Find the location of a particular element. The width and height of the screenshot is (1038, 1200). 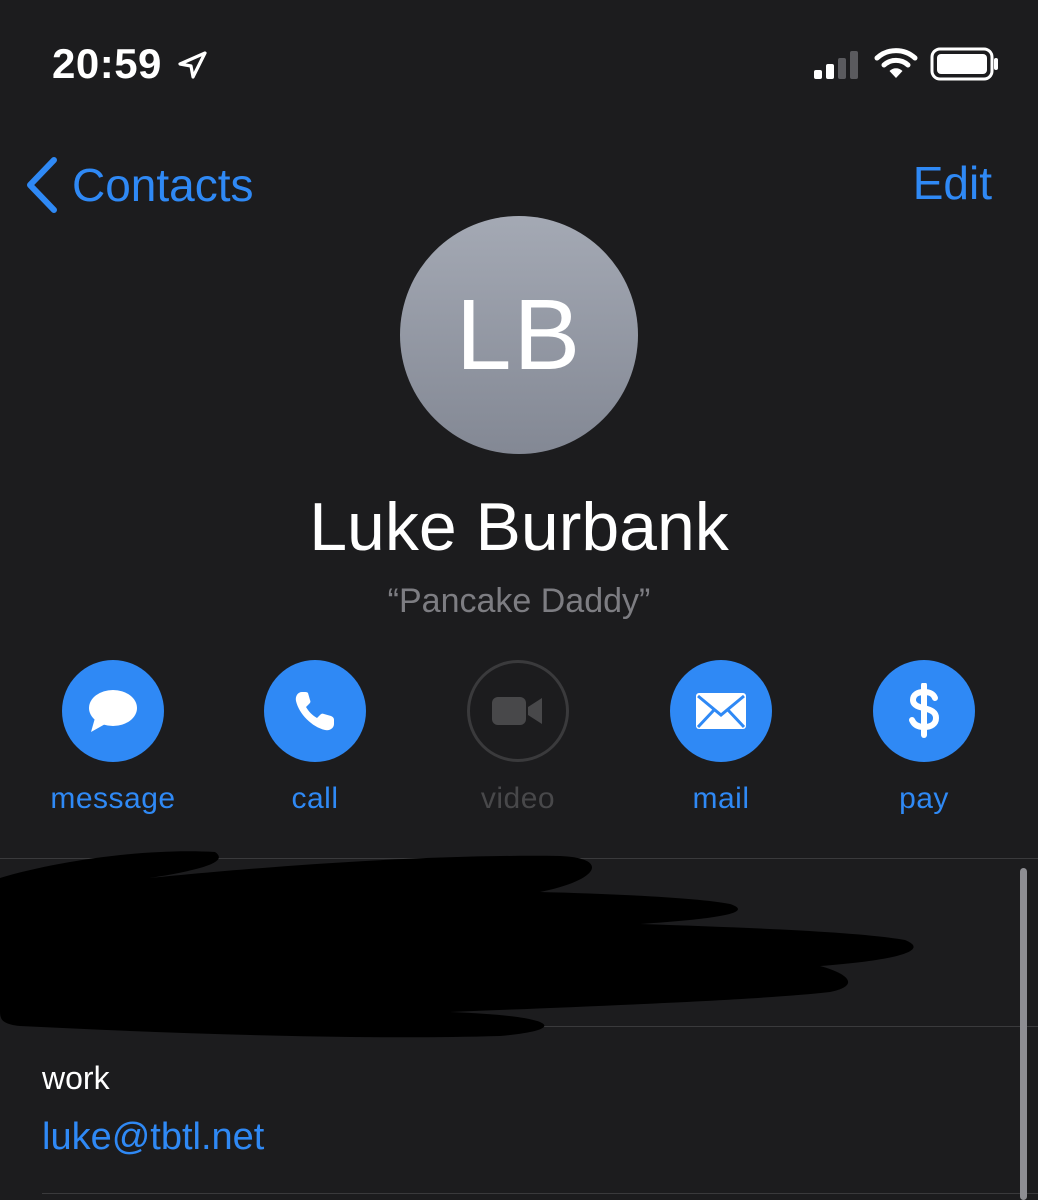

redaction-scribble is located at coordinates (457, 944).